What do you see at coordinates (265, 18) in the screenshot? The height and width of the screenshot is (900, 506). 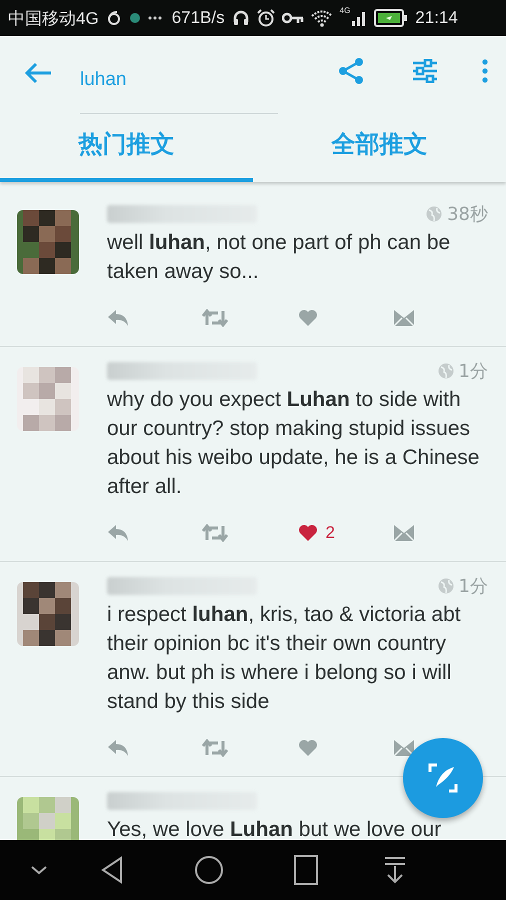 I see `alarm-icon` at bounding box center [265, 18].